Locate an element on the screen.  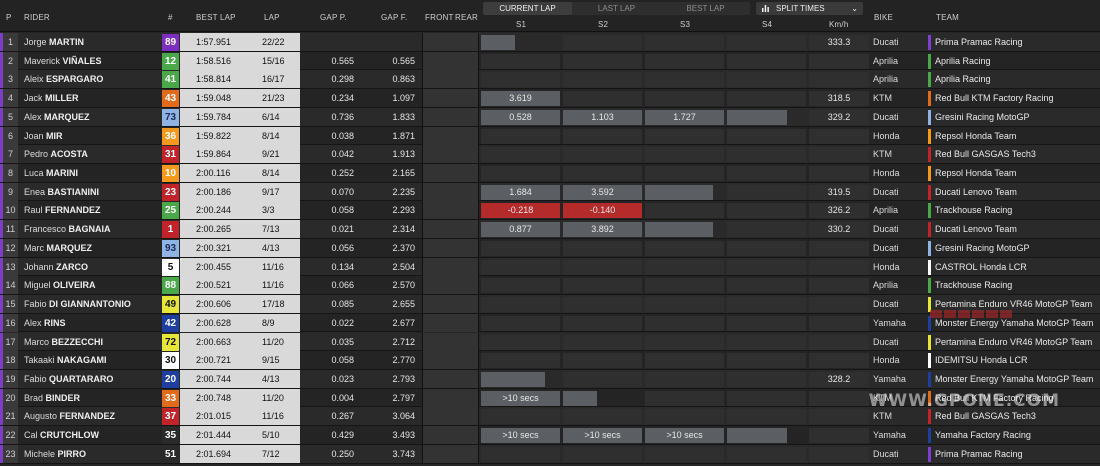
col-bike: BIKE is located at coordinates (884, 17).